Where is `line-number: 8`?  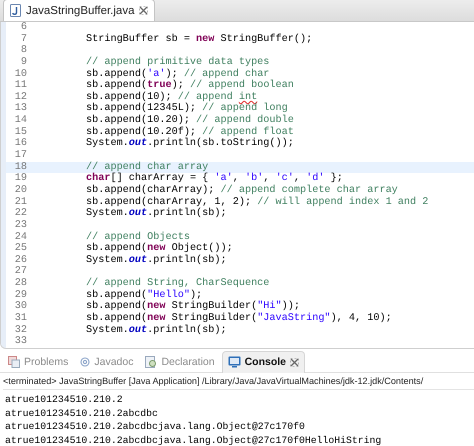
line-number: 8 is located at coordinates (23, 51).